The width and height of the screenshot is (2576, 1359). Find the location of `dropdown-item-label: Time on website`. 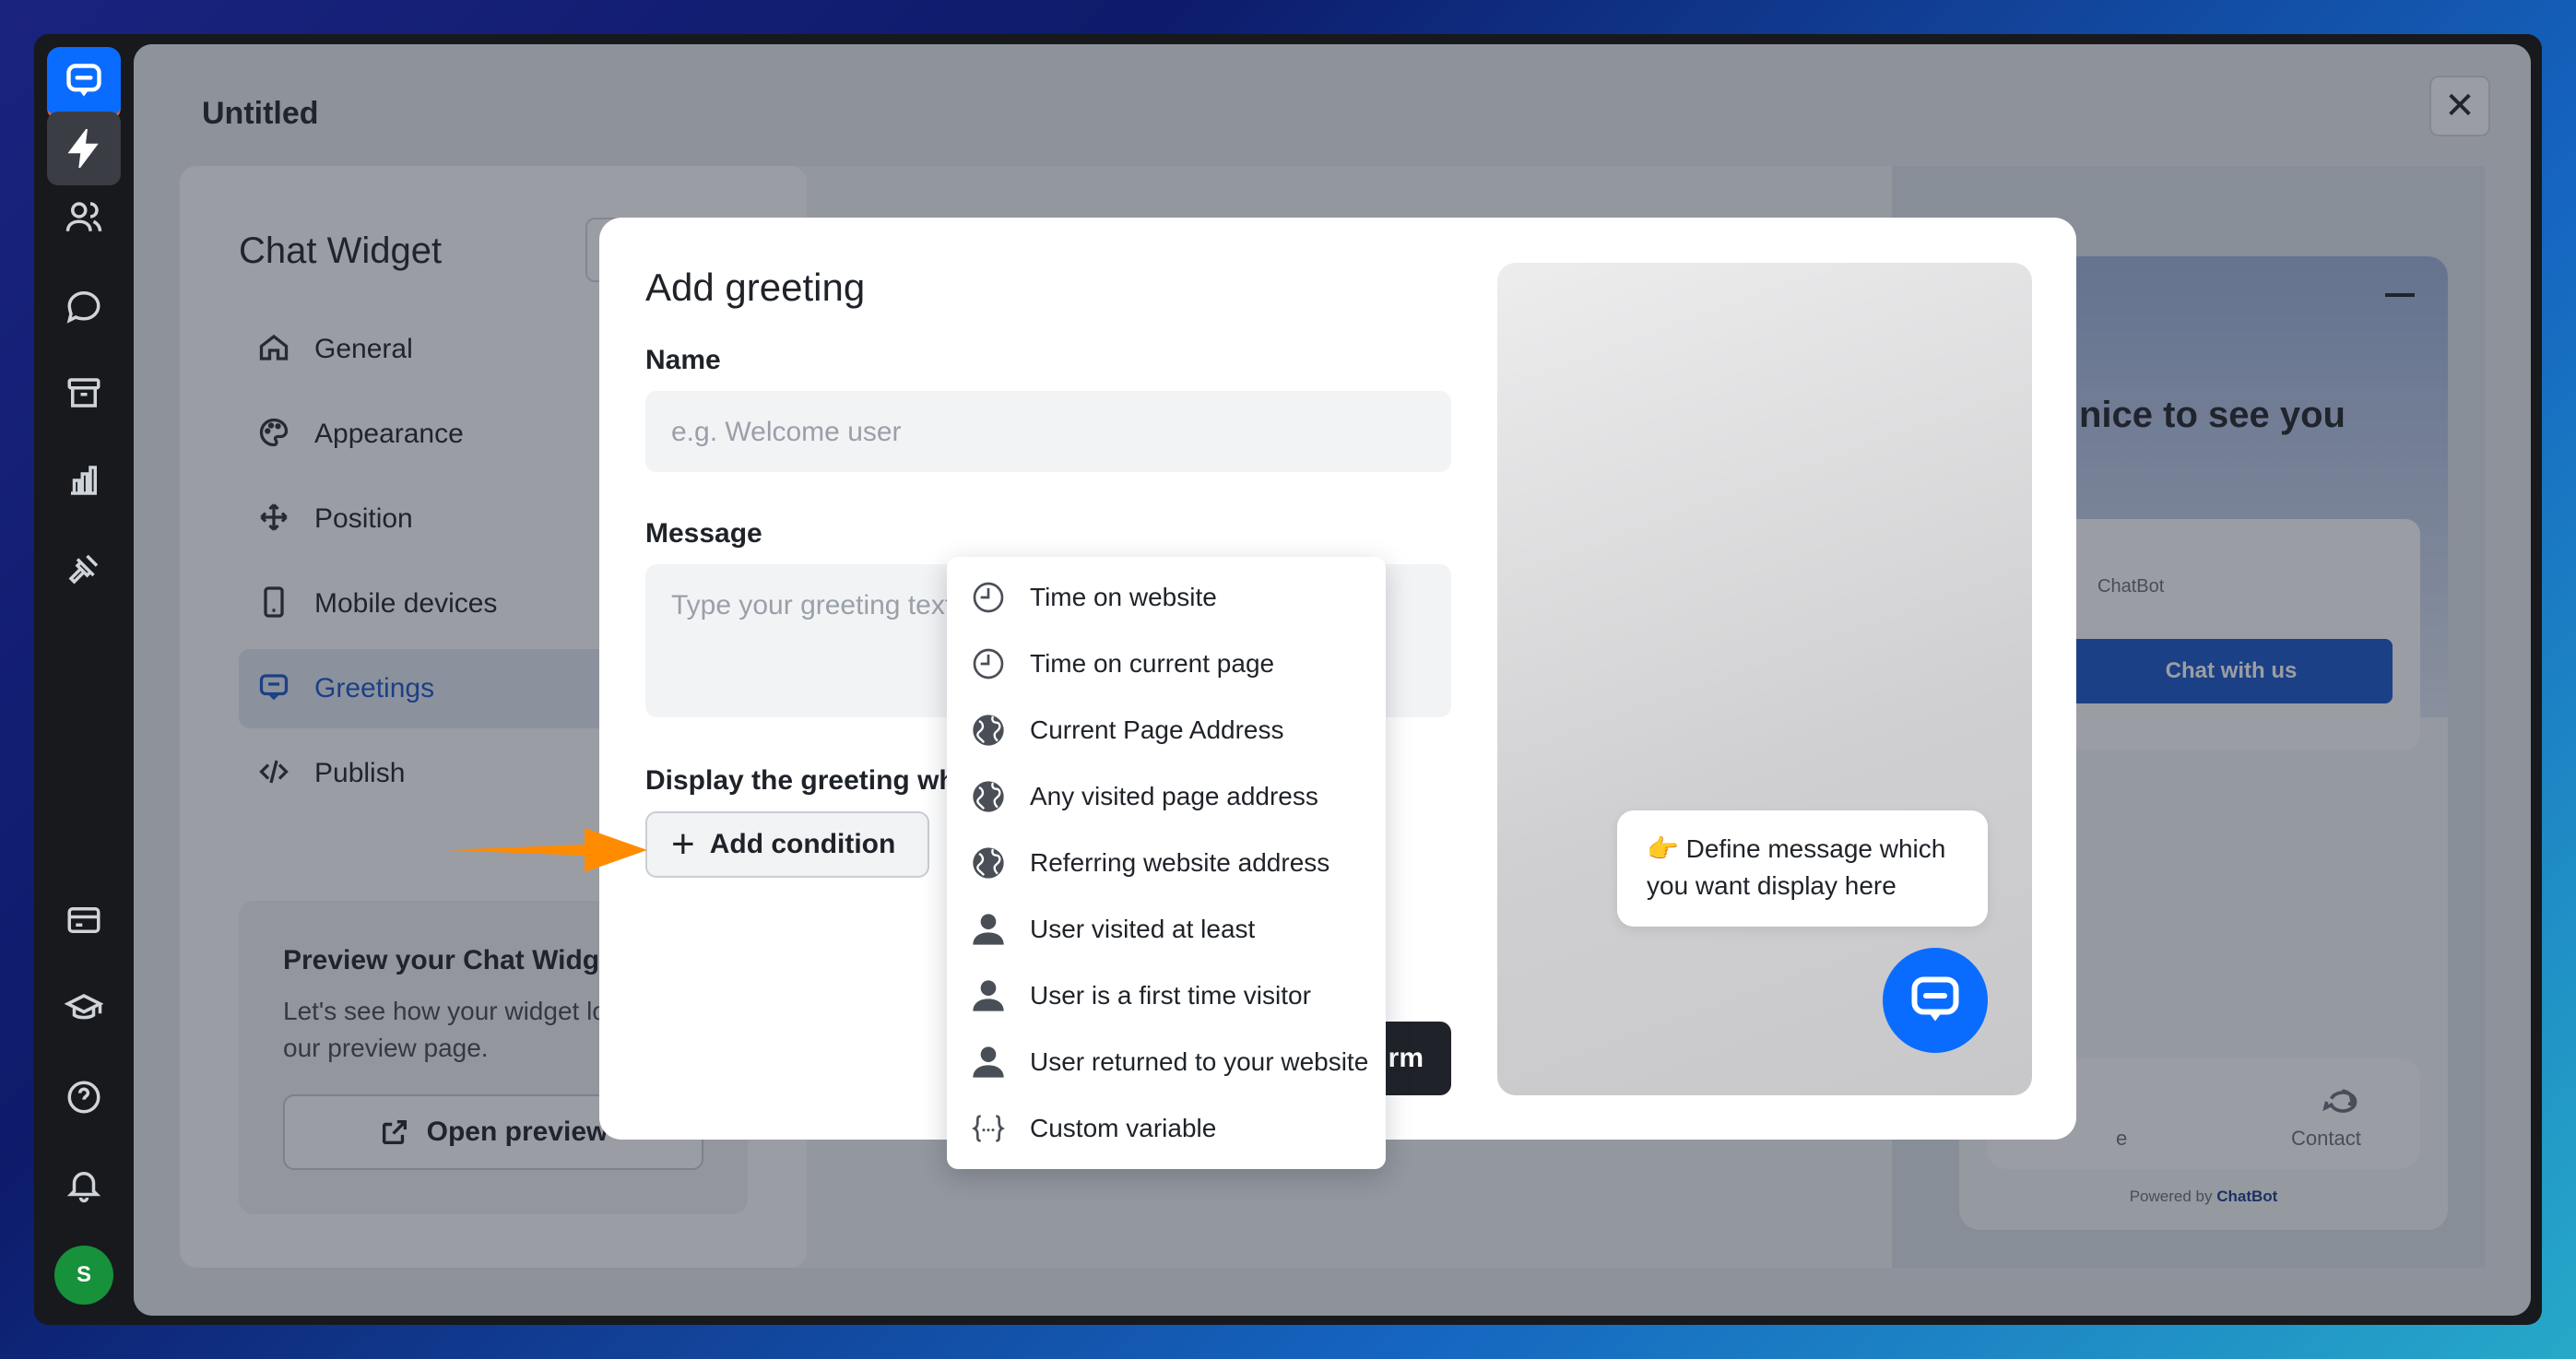

dropdown-item-label: Time on website is located at coordinates (1123, 597).